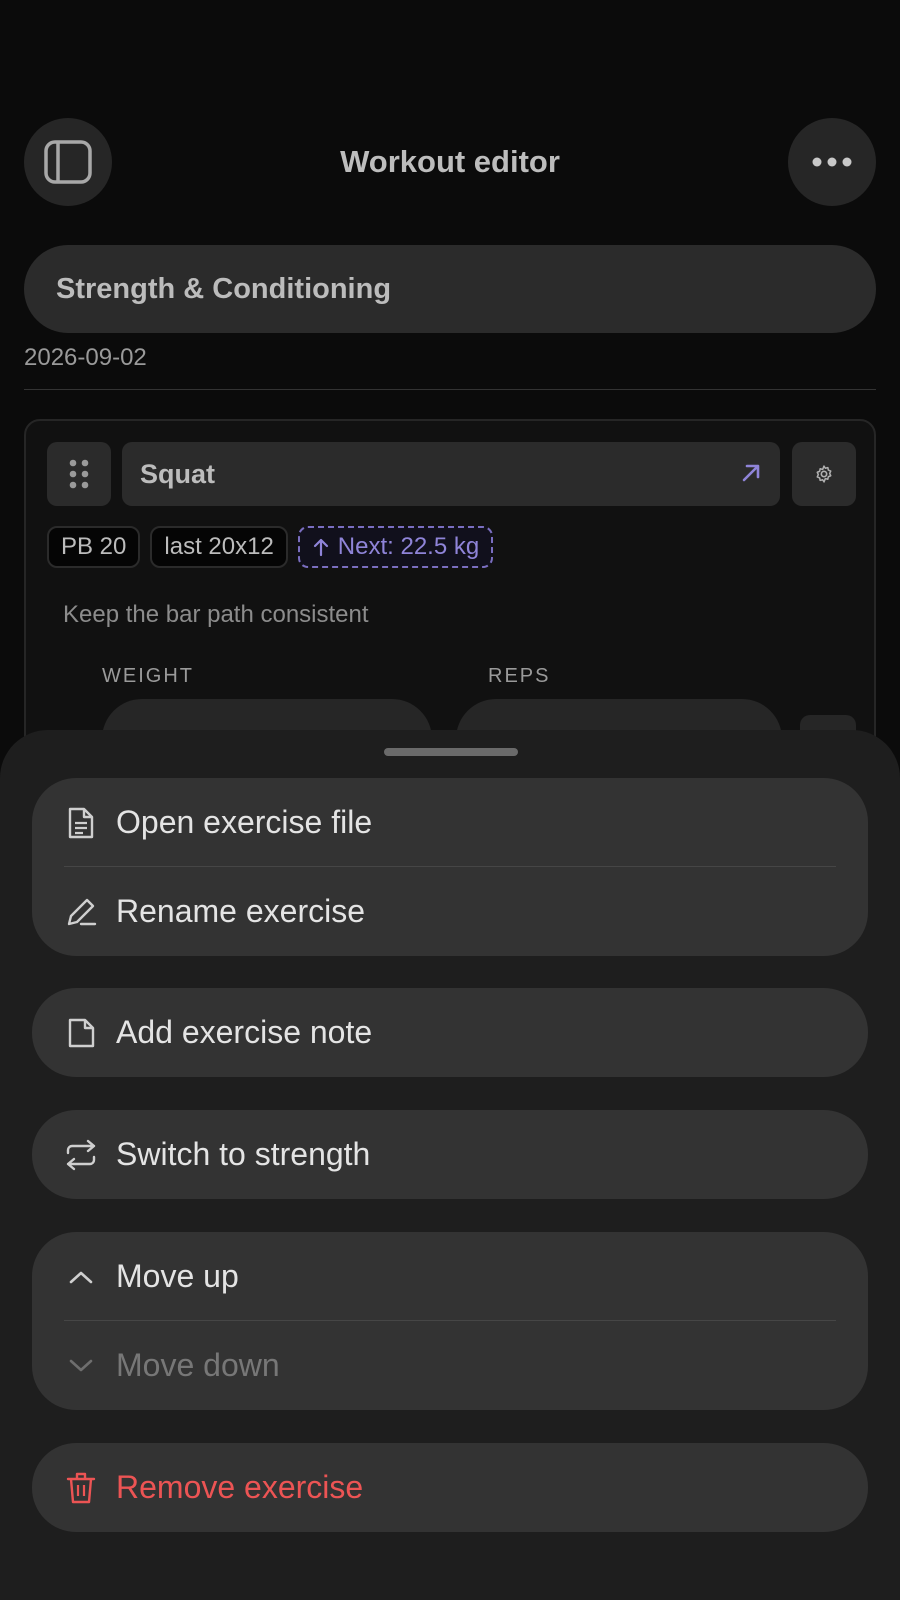  I want to click on type-actions-group: Switch to strength, so click(450, 1154).